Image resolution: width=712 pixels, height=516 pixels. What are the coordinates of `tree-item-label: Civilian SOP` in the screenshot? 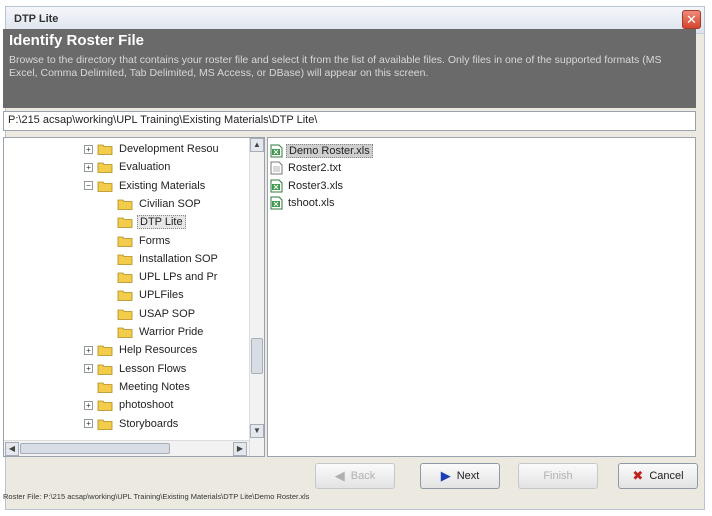 It's located at (170, 203).